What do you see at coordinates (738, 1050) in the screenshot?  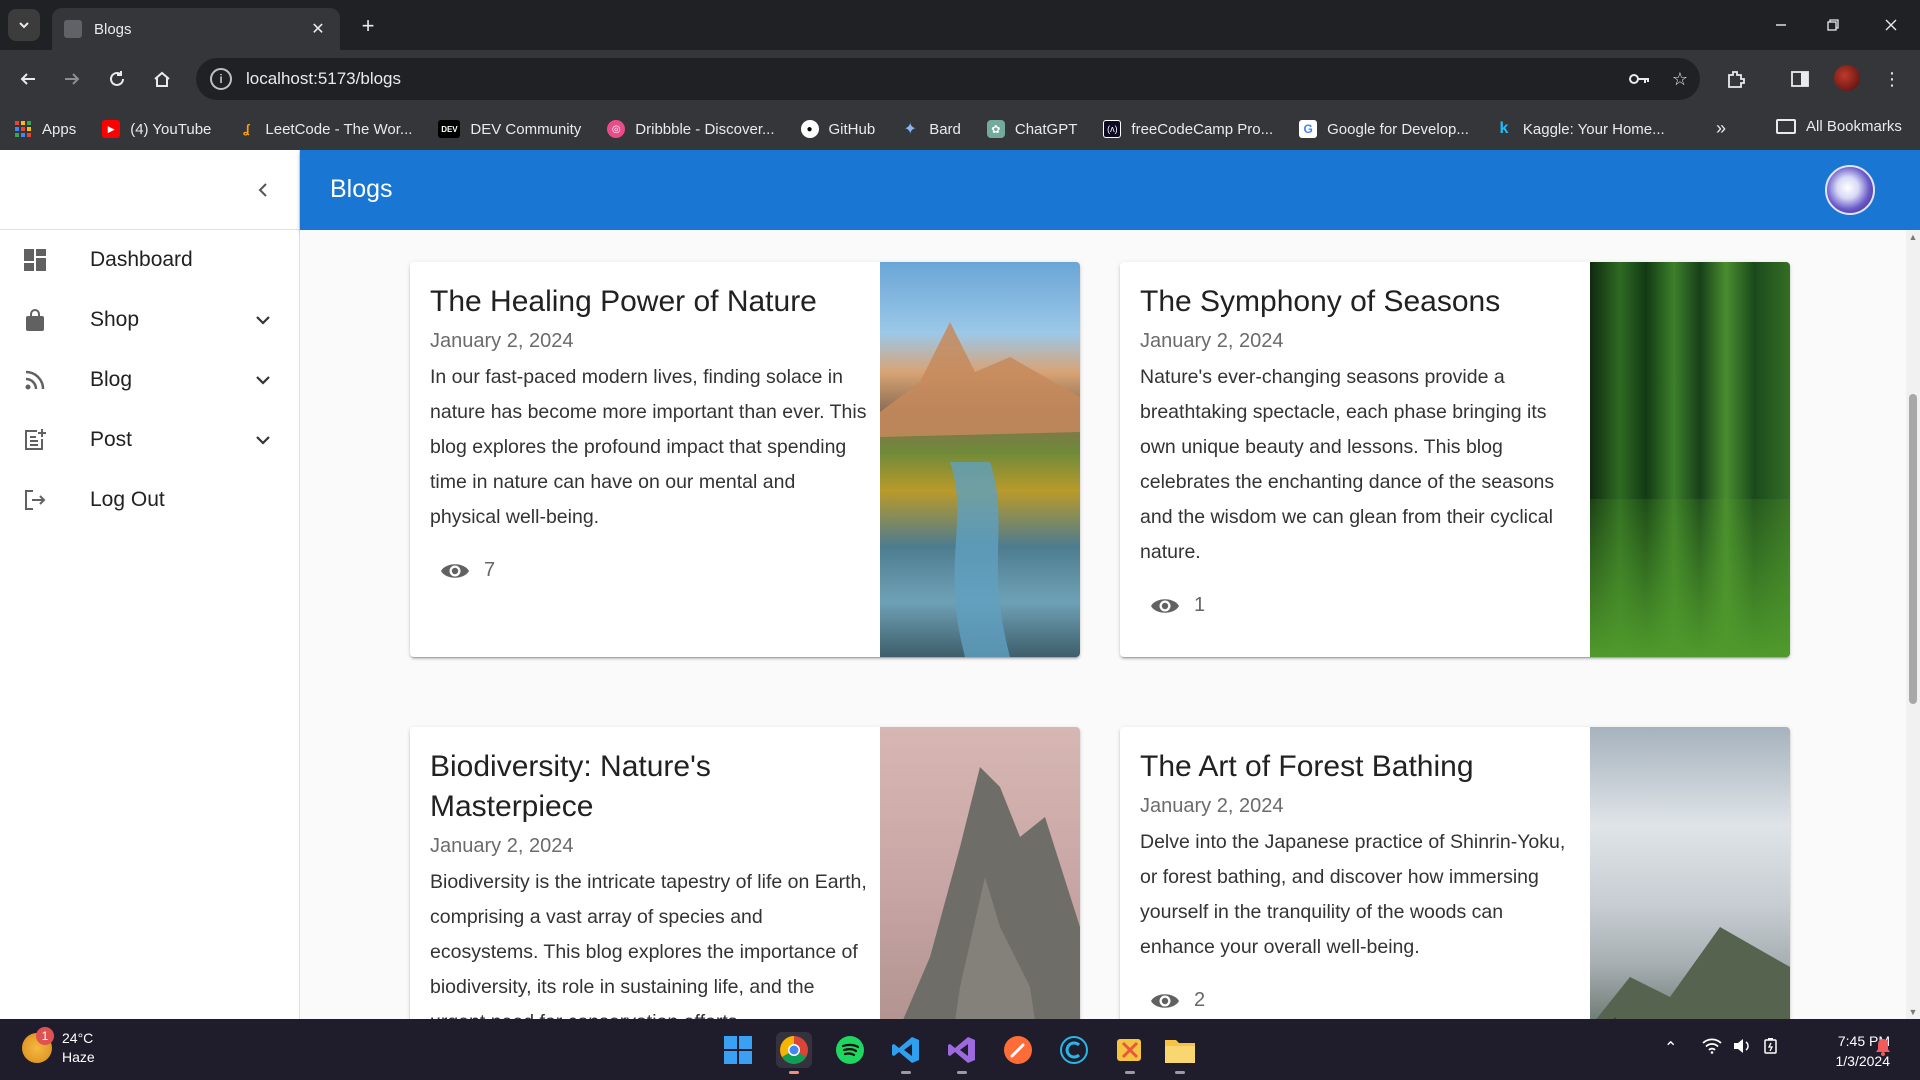 I see `windows-start-icon` at bounding box center [738, 1050].